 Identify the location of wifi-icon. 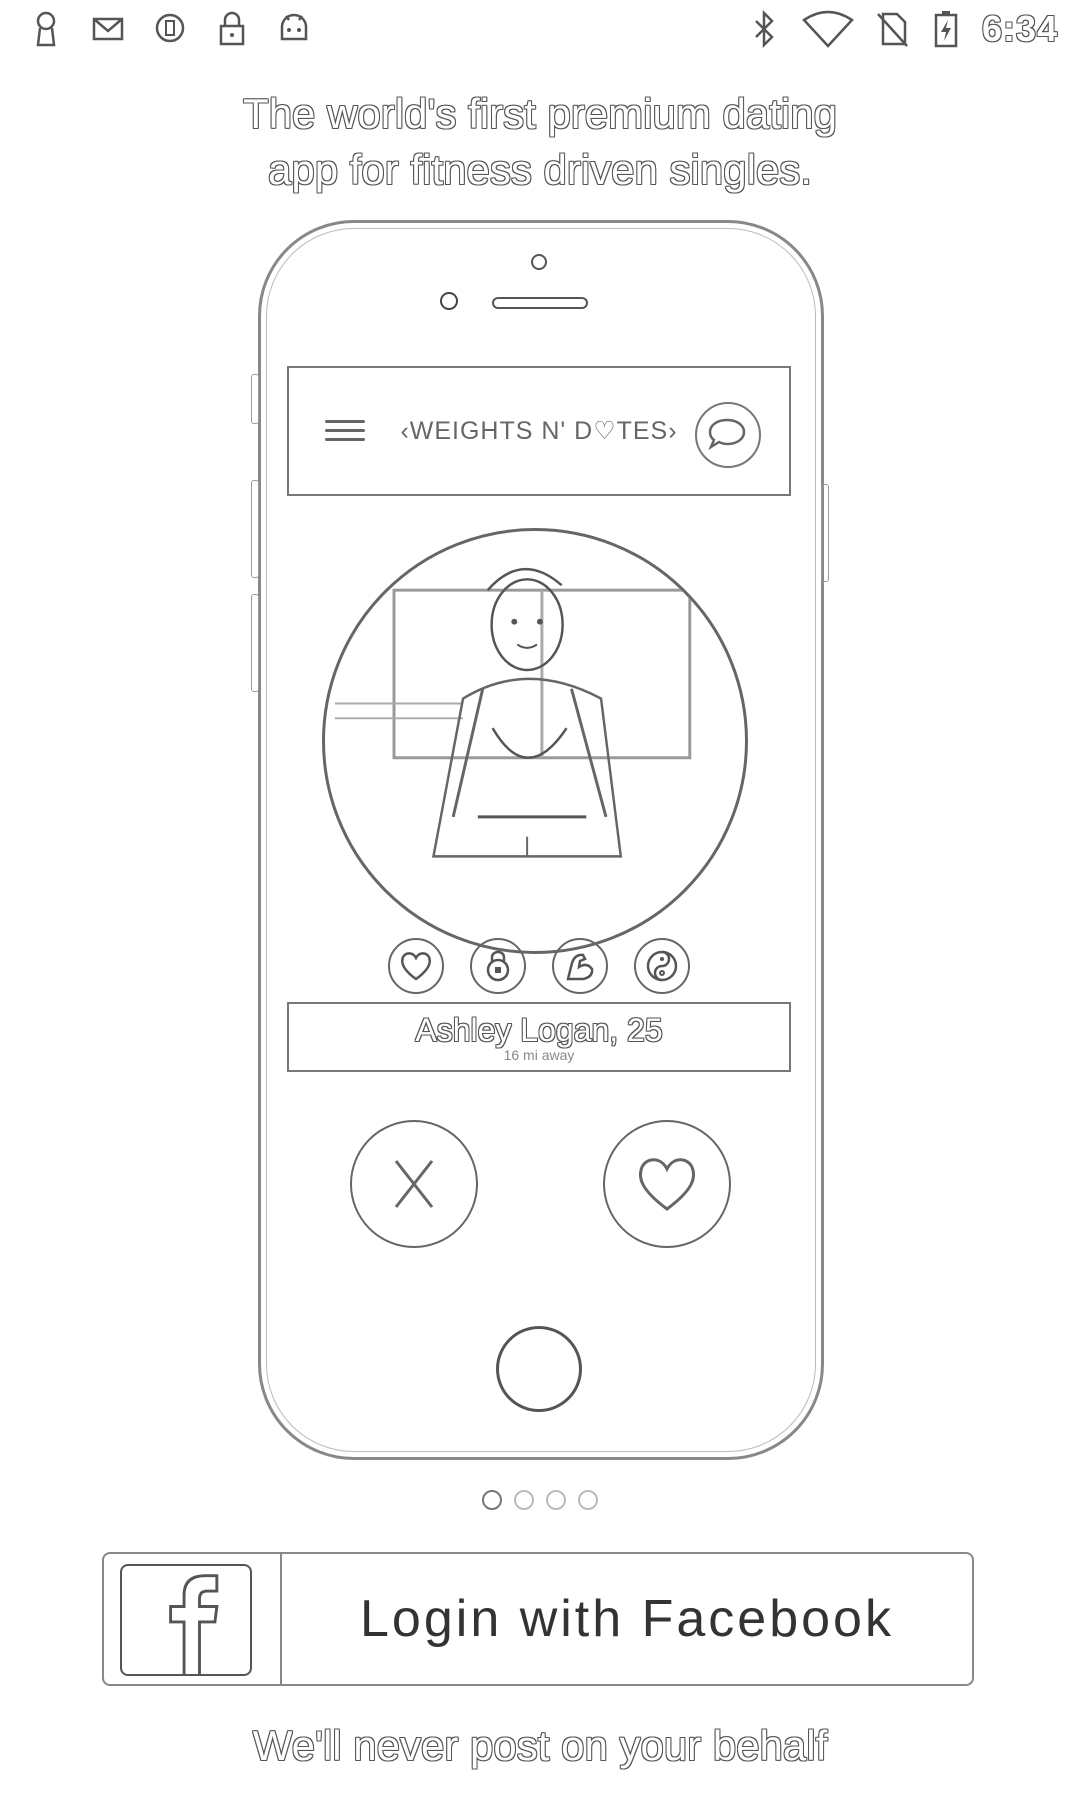
(828, 29).